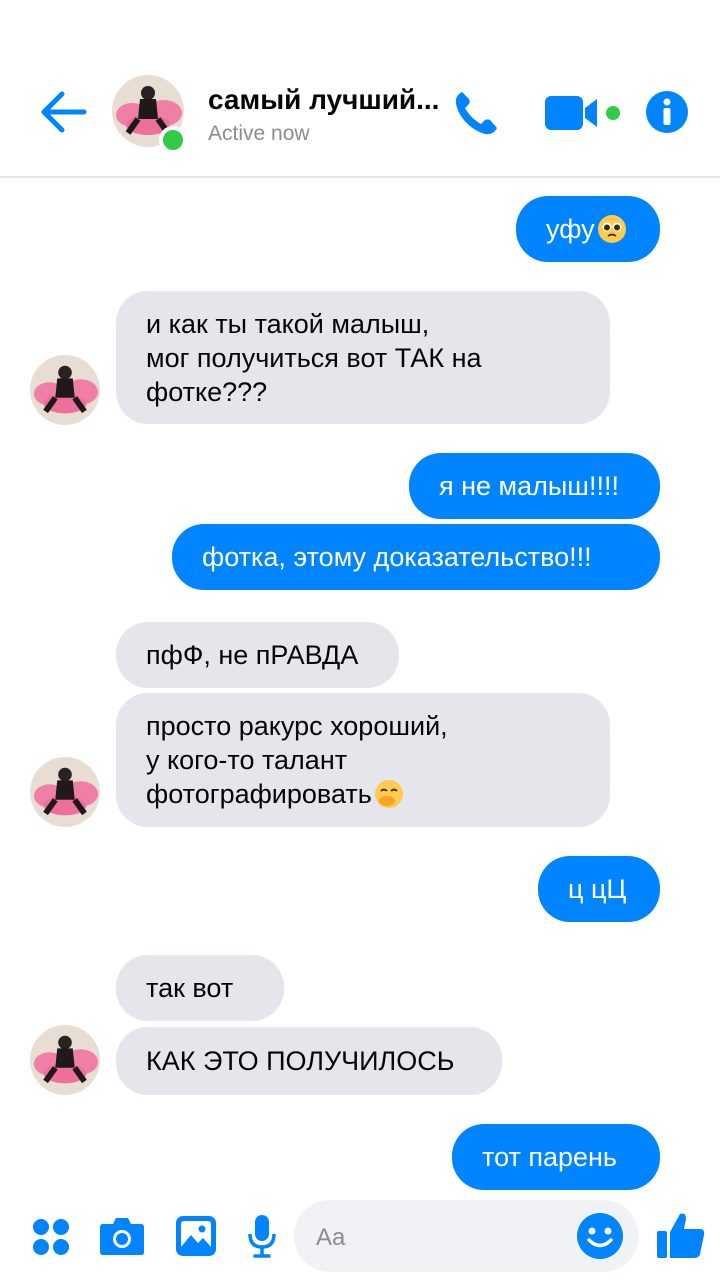 This screenshot has width=720, height=1280. Describe the element at coordinates (613, 113) in the screenshot. I see `video-active-dot` at that location.